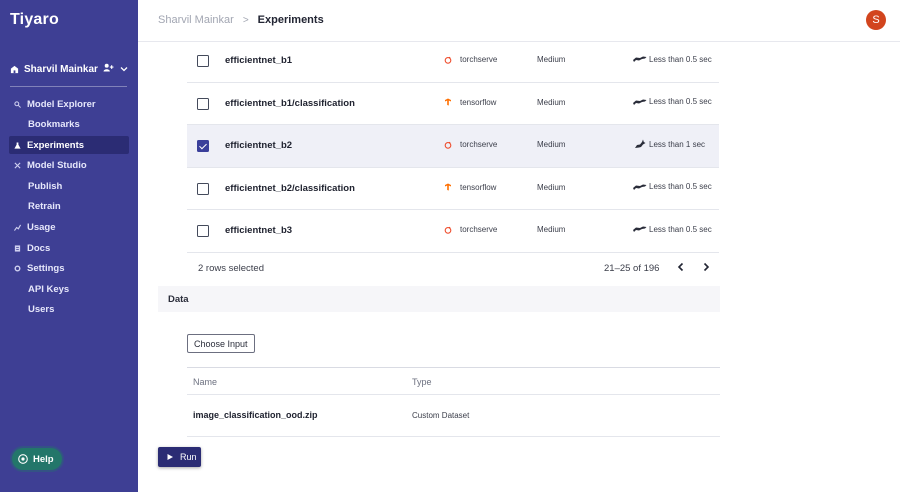 This screenshot has height=492, width=900. I want to click on help-label: Help, so click(43, 459).